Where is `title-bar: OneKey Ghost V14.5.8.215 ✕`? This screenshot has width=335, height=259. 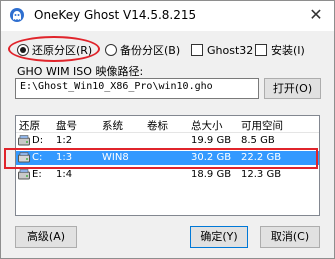 title-bar: OneKey Ghost V14.5.8.215 ✕ is located at coordinates (167, 16).